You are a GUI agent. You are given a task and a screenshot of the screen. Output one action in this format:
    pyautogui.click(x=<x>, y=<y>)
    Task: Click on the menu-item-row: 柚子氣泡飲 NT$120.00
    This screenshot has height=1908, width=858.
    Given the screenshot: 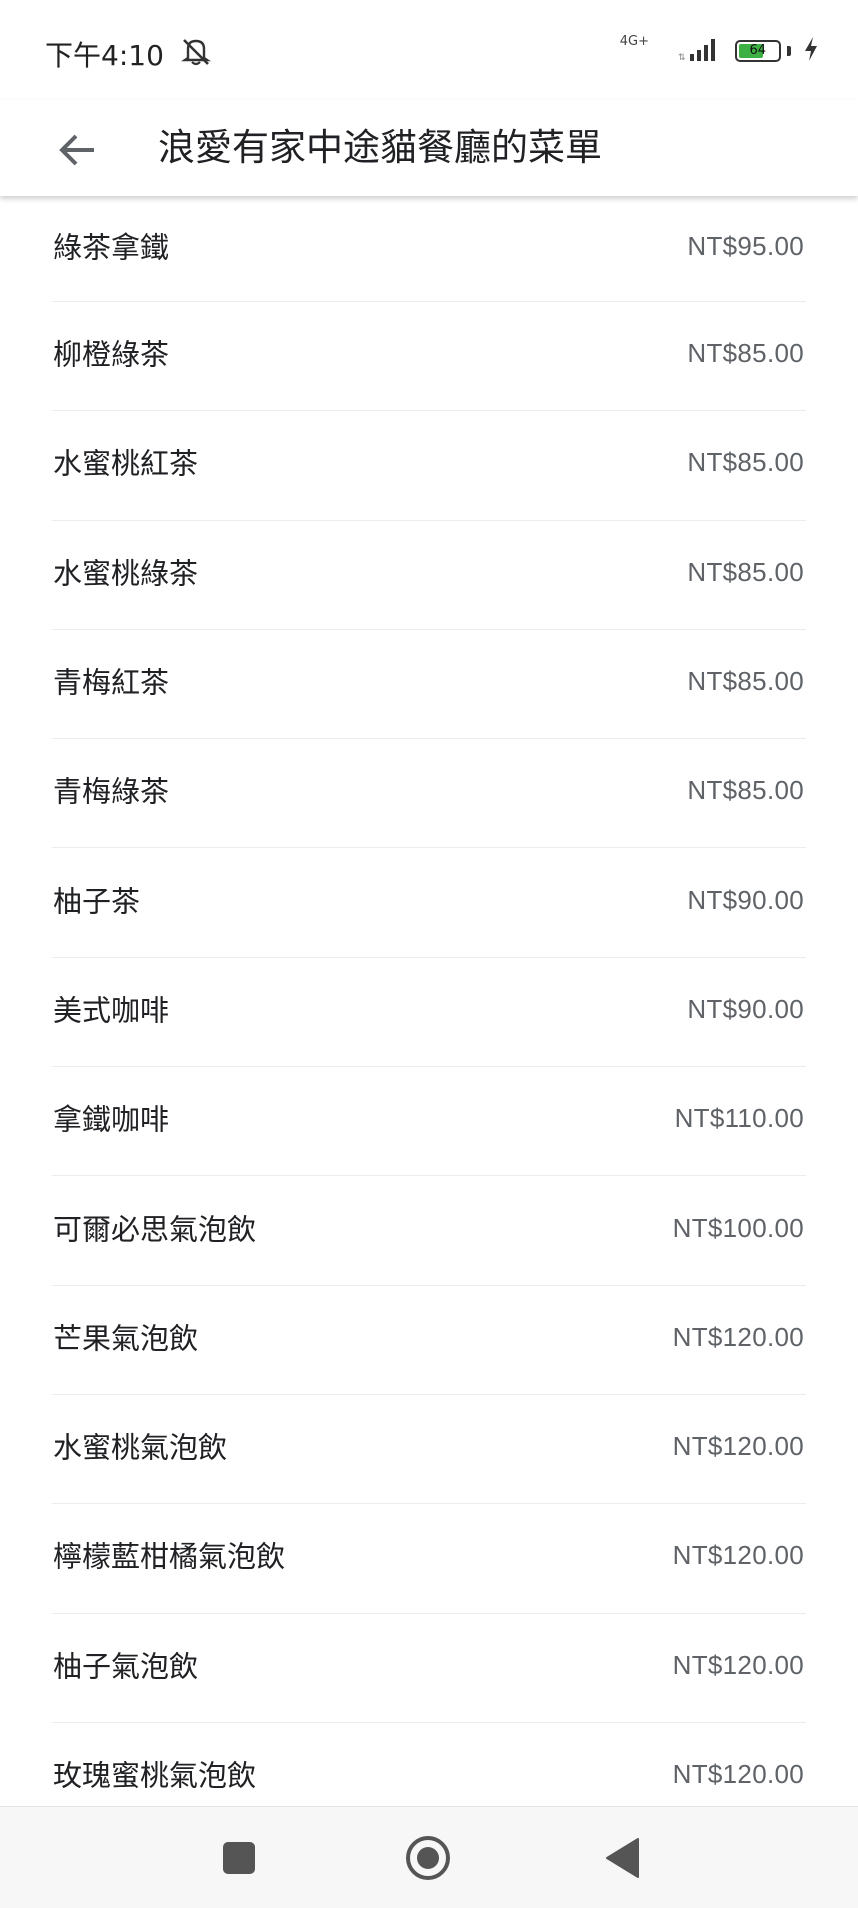 What is the action you would take?
    pyautogui.click(x=429, y=1668)
    